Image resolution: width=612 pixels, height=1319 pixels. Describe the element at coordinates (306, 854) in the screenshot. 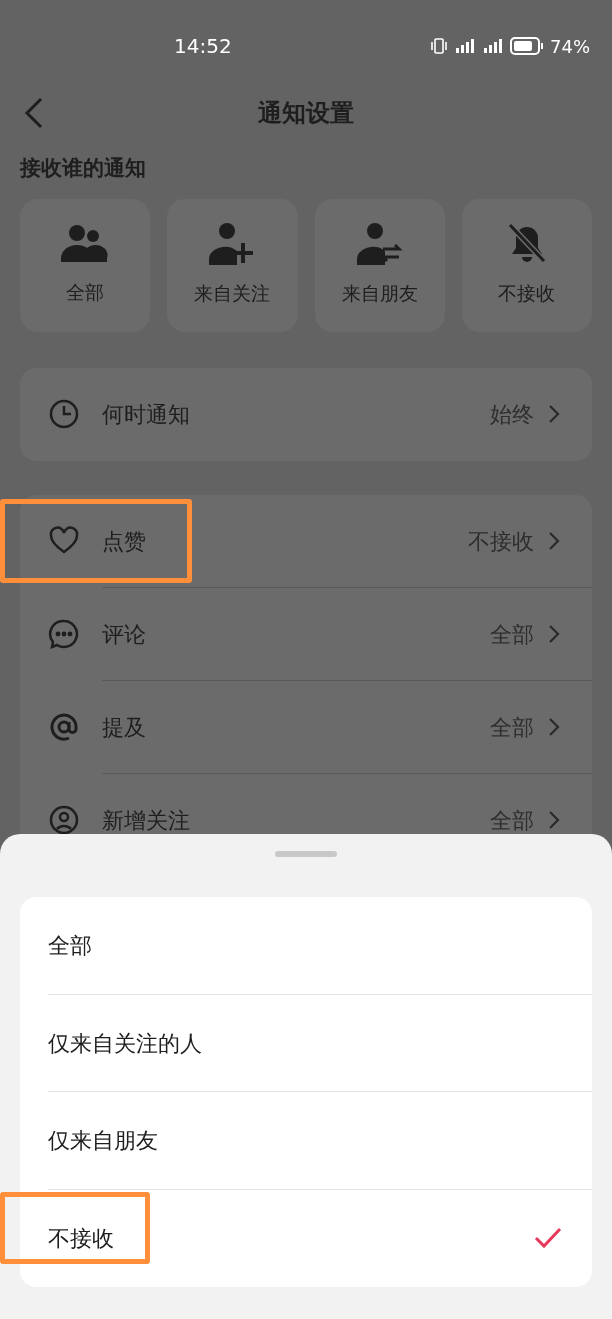

I see `drag-handle` at that location.